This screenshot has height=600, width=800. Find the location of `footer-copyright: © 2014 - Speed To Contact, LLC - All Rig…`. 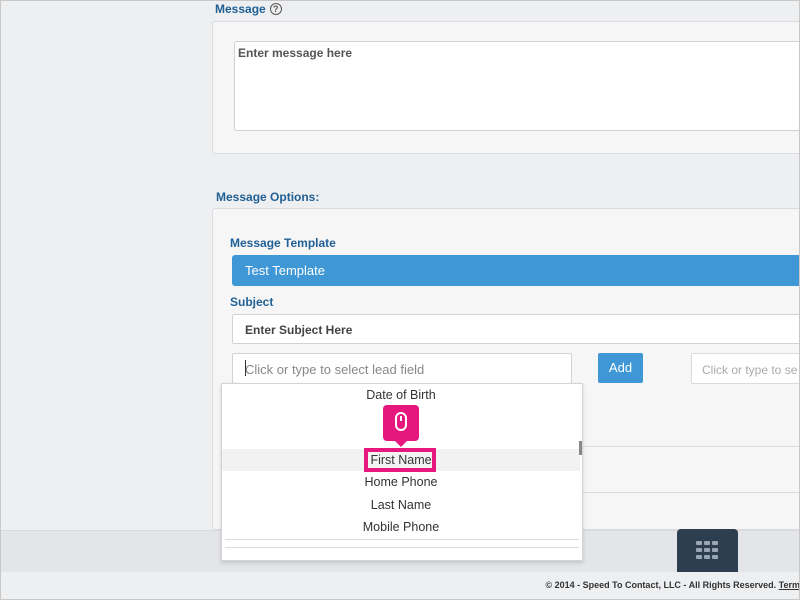

footer-copyright: © 2014 - Speed To Contact, LLC - All Rig… is located at coordinates (661, 585).